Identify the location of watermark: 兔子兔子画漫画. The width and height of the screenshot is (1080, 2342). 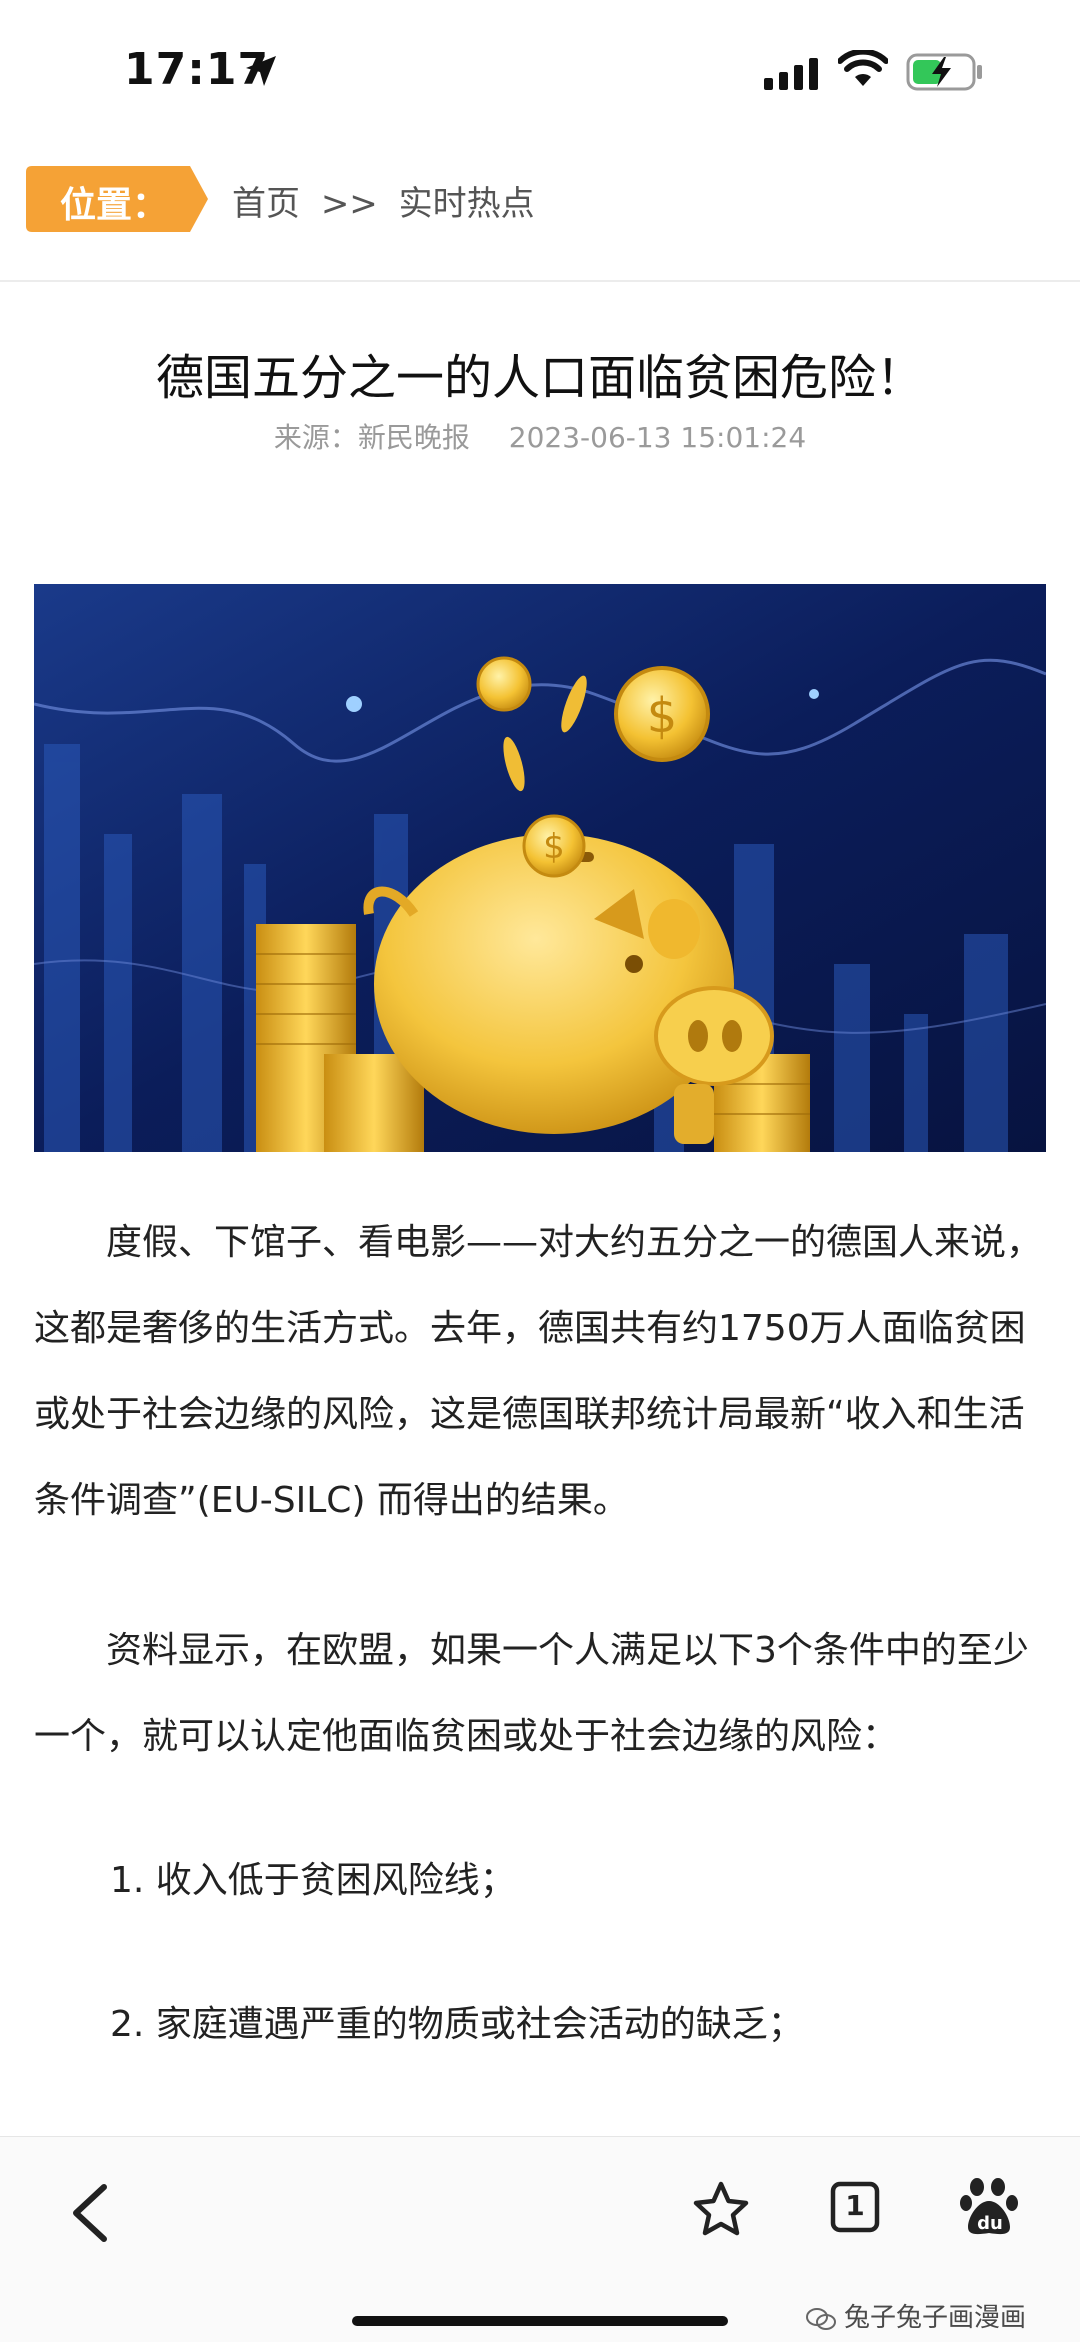
(916, 2315).